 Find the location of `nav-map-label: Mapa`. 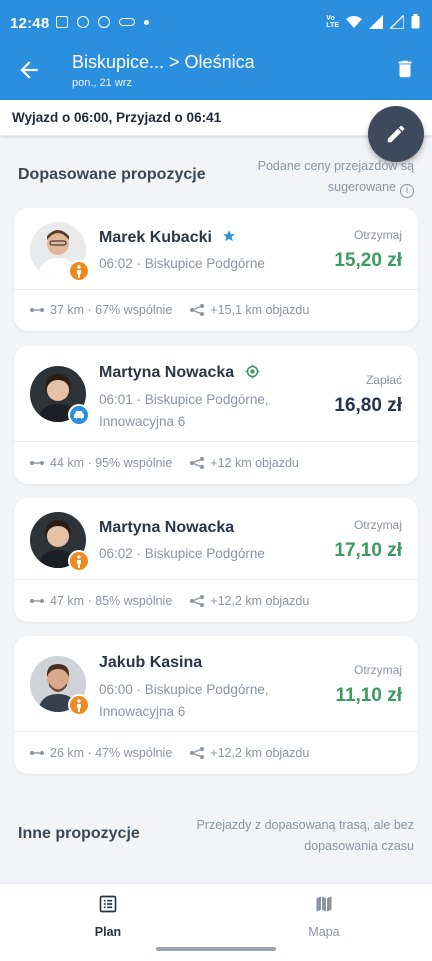

nav-map-label: Mapa is located at coordinates (324, 932).